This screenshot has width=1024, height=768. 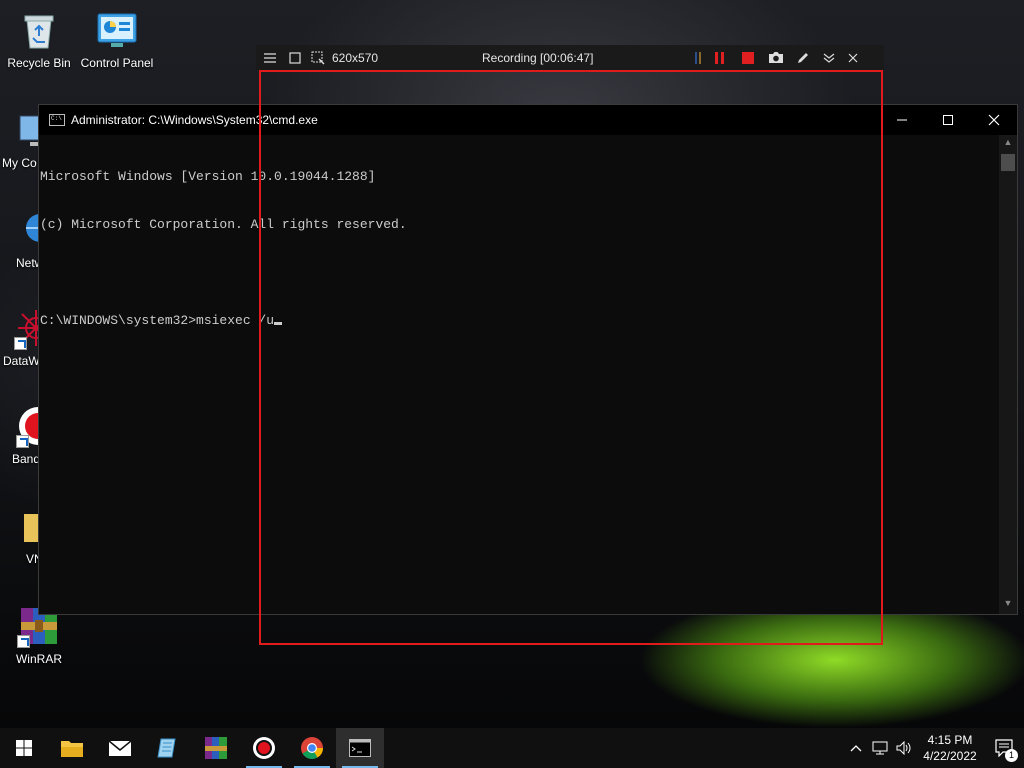 I want to click on fullscreen-mode-button, so click(x=295, y=57).